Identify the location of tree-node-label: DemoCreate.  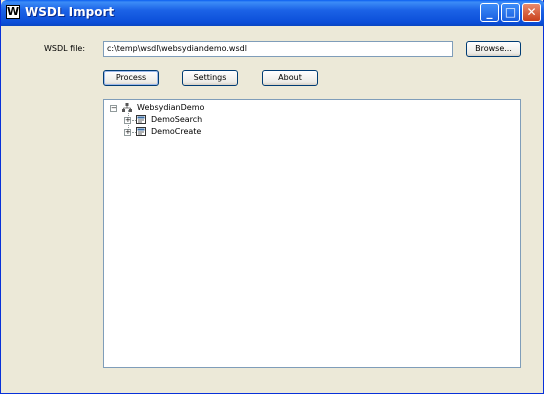
(176, 131).